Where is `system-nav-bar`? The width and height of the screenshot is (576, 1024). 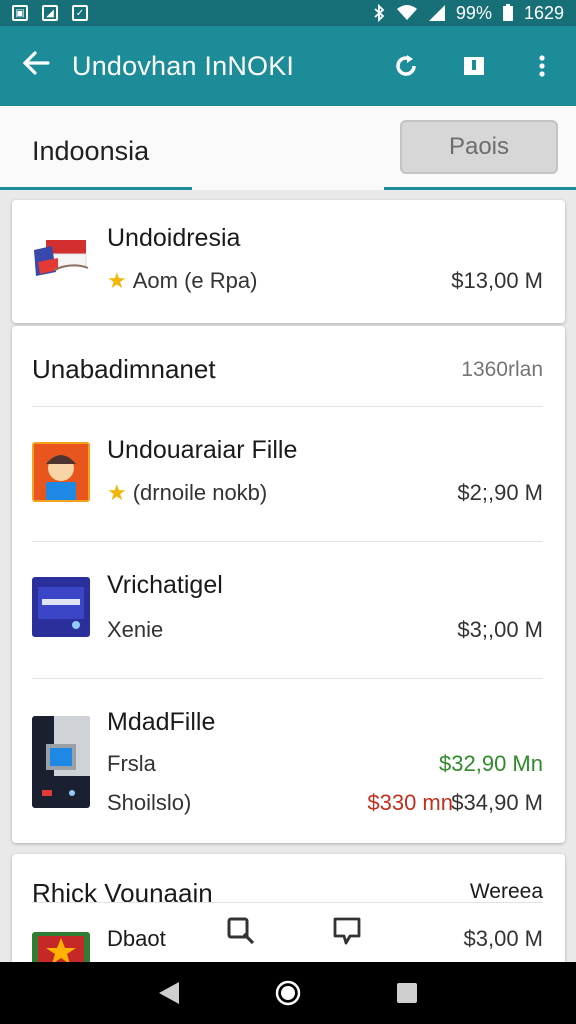
system-nav-bar is located at coordinates (288, 993).